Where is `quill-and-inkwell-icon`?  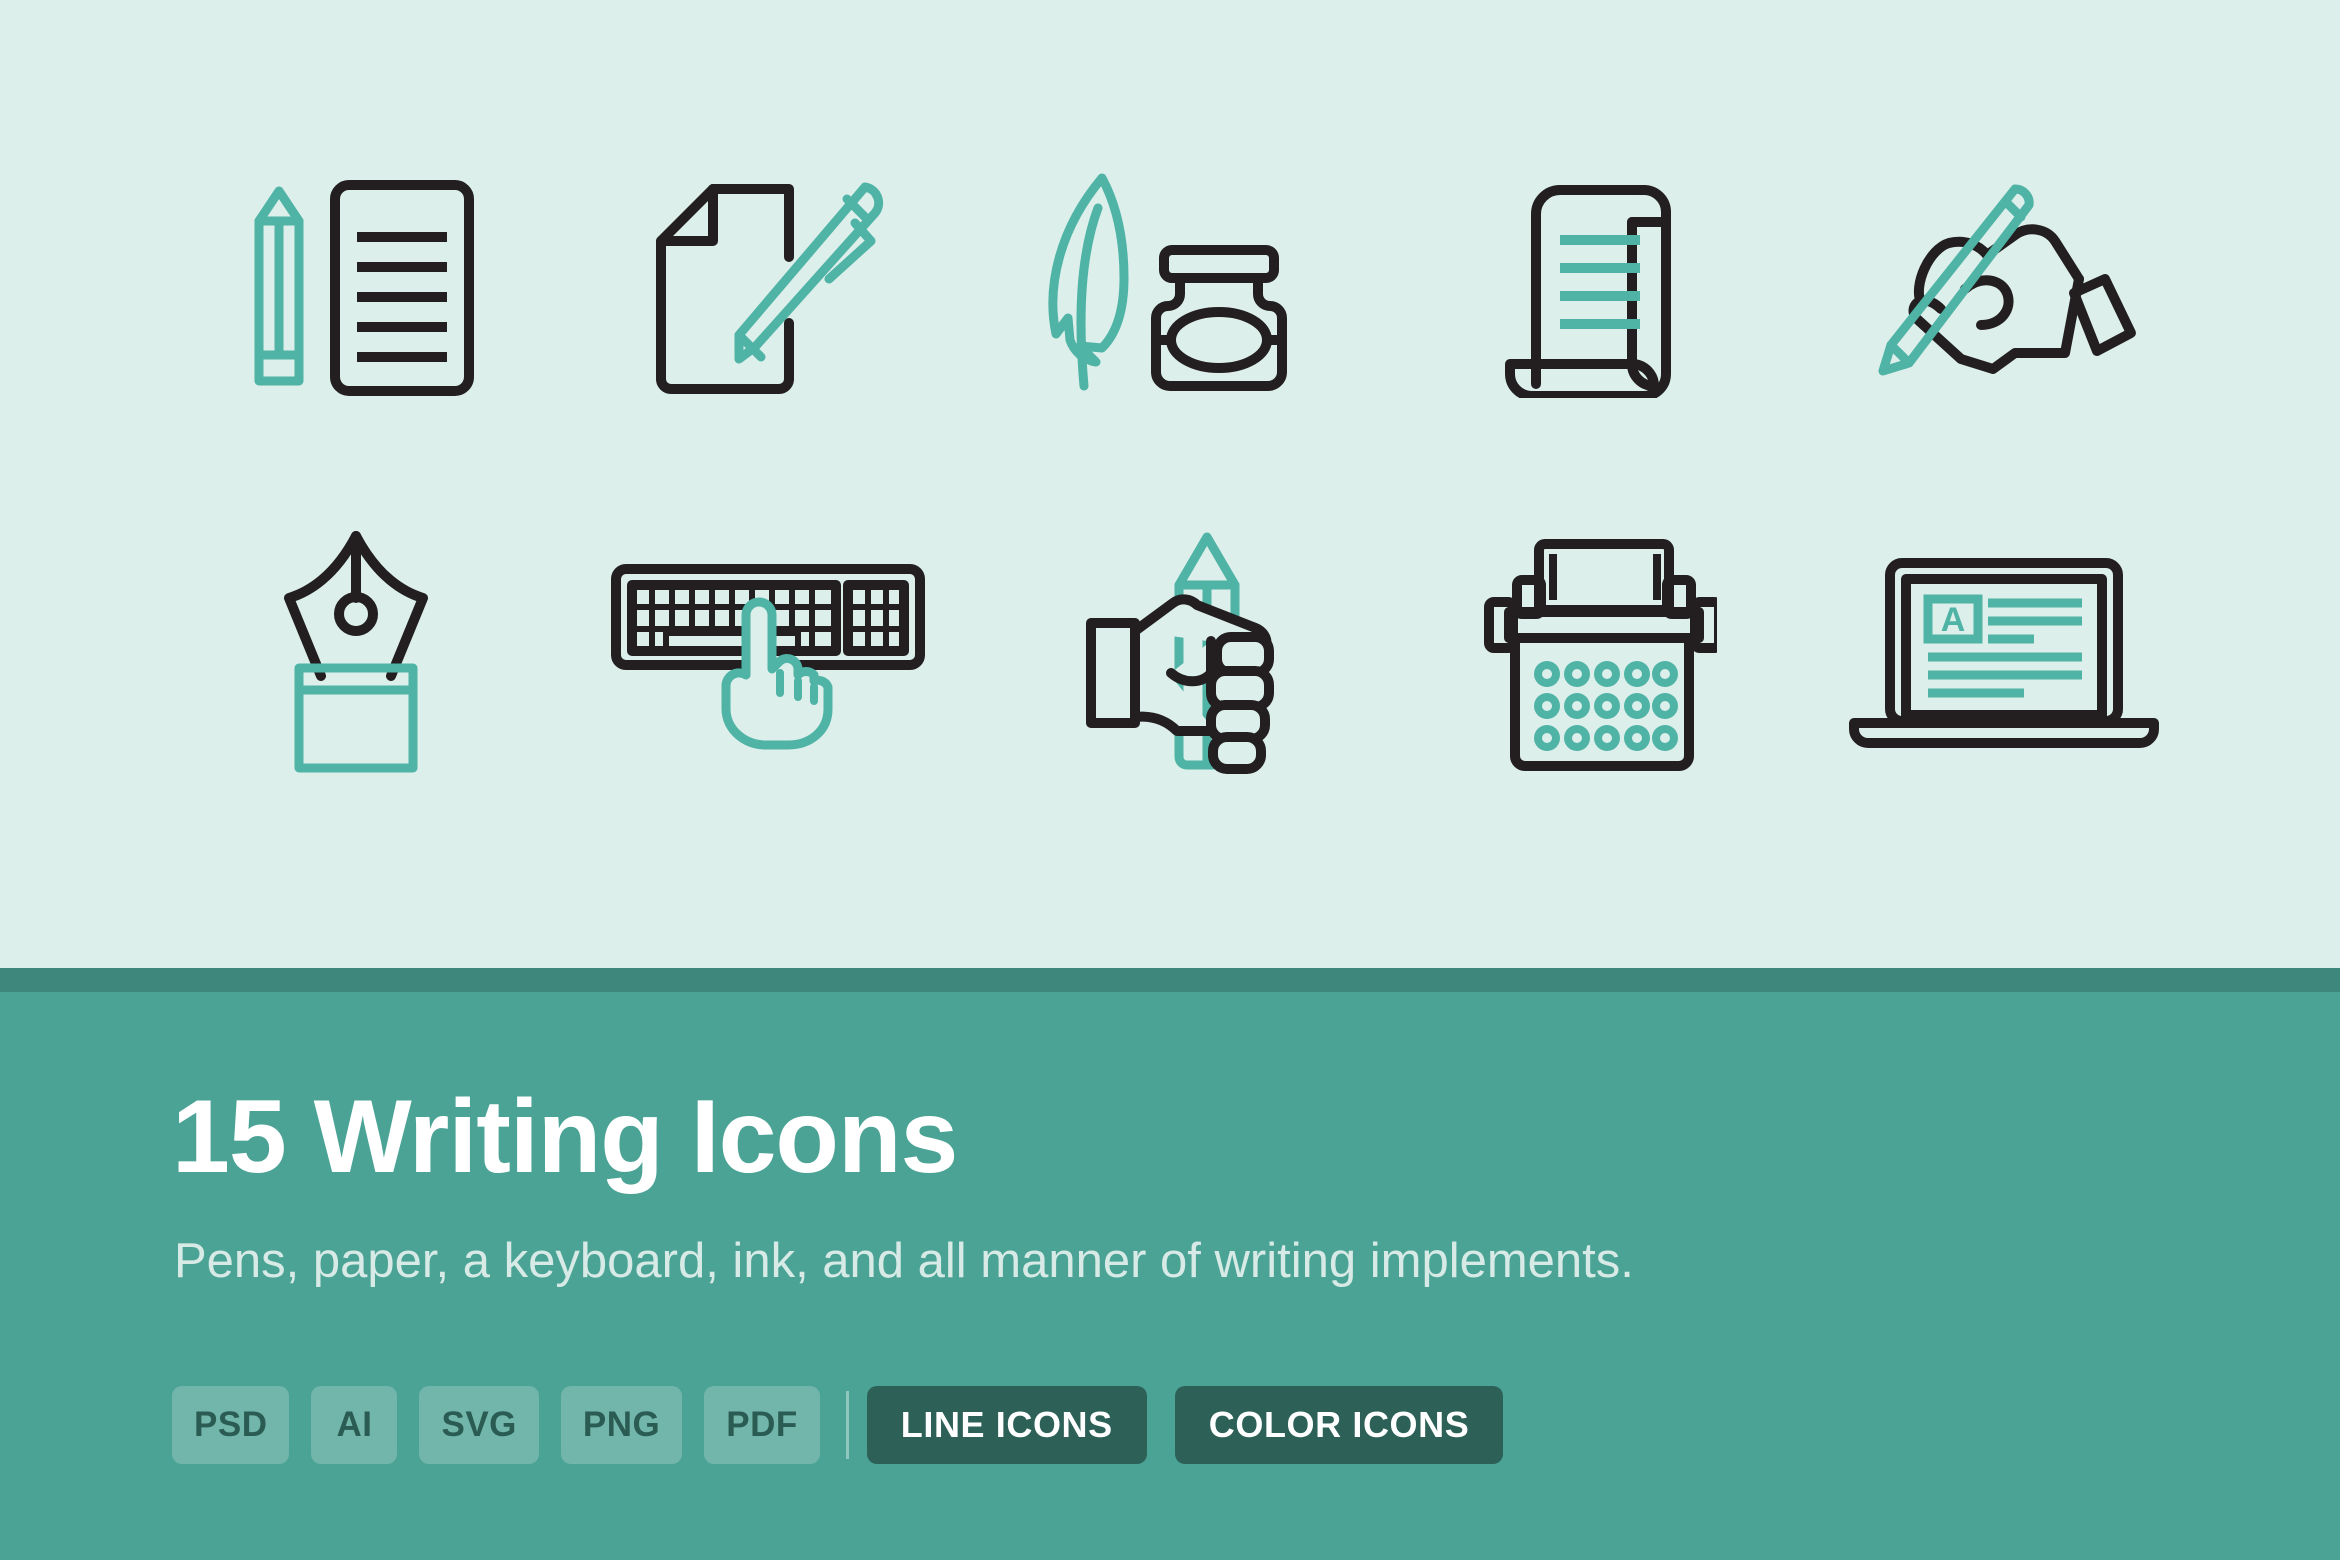 quill-and-inkwell-icon is located at coordinates (1167, 282).